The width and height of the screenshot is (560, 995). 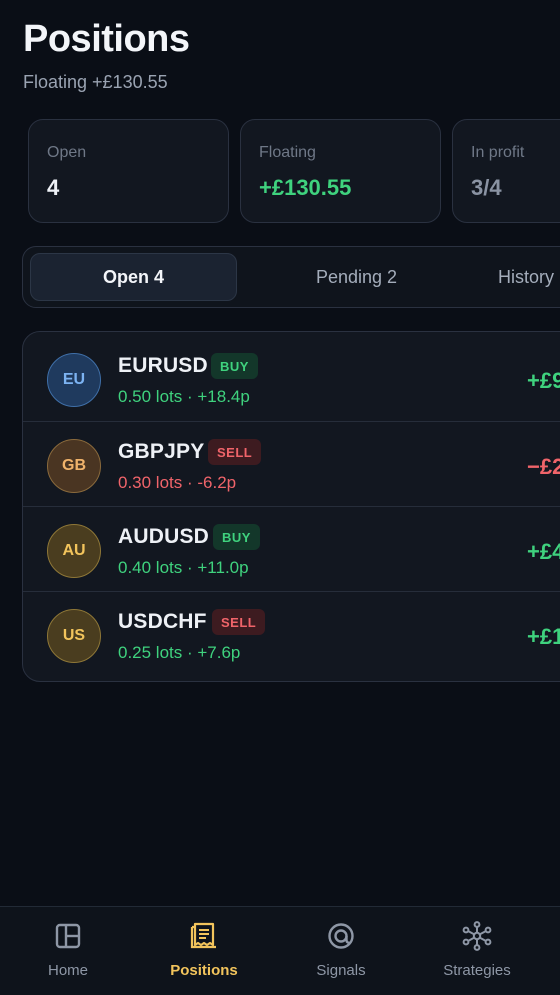 What do you see at coordinates (95, 82) in the screenshot?
I see `floating-summary: Floating +£130.55` at bounding box center [95, 82].